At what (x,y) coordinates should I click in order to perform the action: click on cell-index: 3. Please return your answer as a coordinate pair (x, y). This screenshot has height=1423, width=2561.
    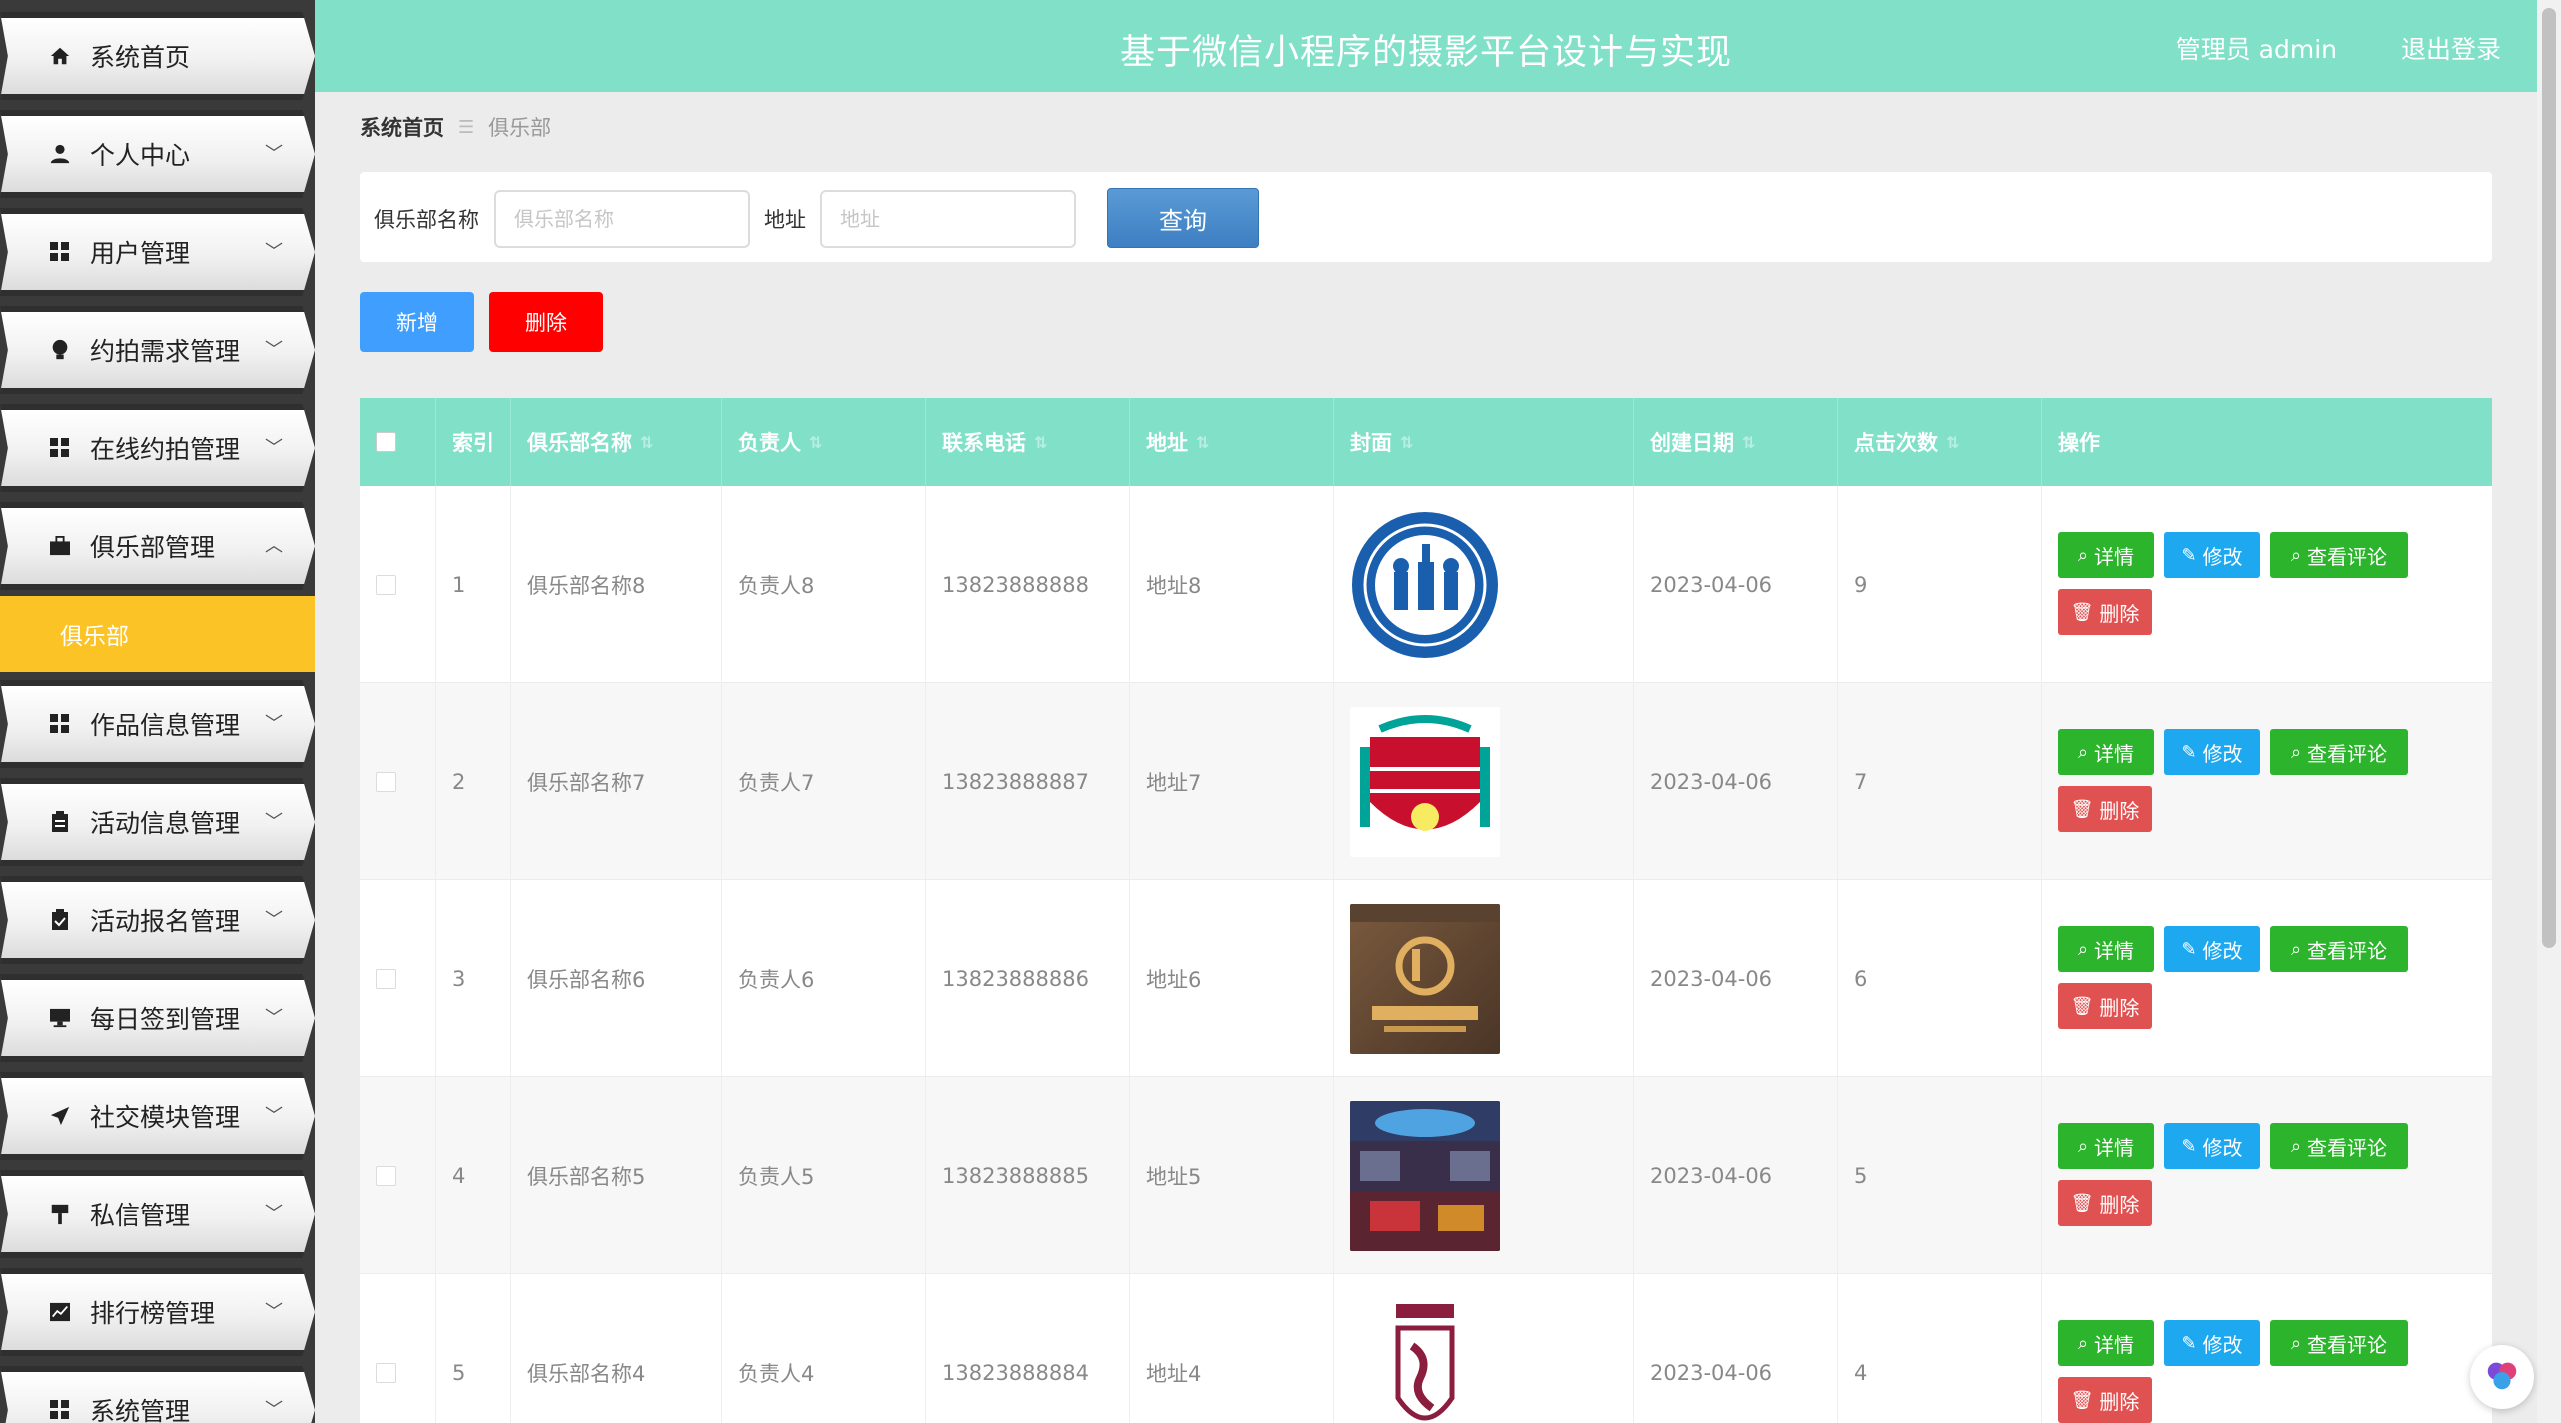
    Looking at the image, I should click on (473, 978).